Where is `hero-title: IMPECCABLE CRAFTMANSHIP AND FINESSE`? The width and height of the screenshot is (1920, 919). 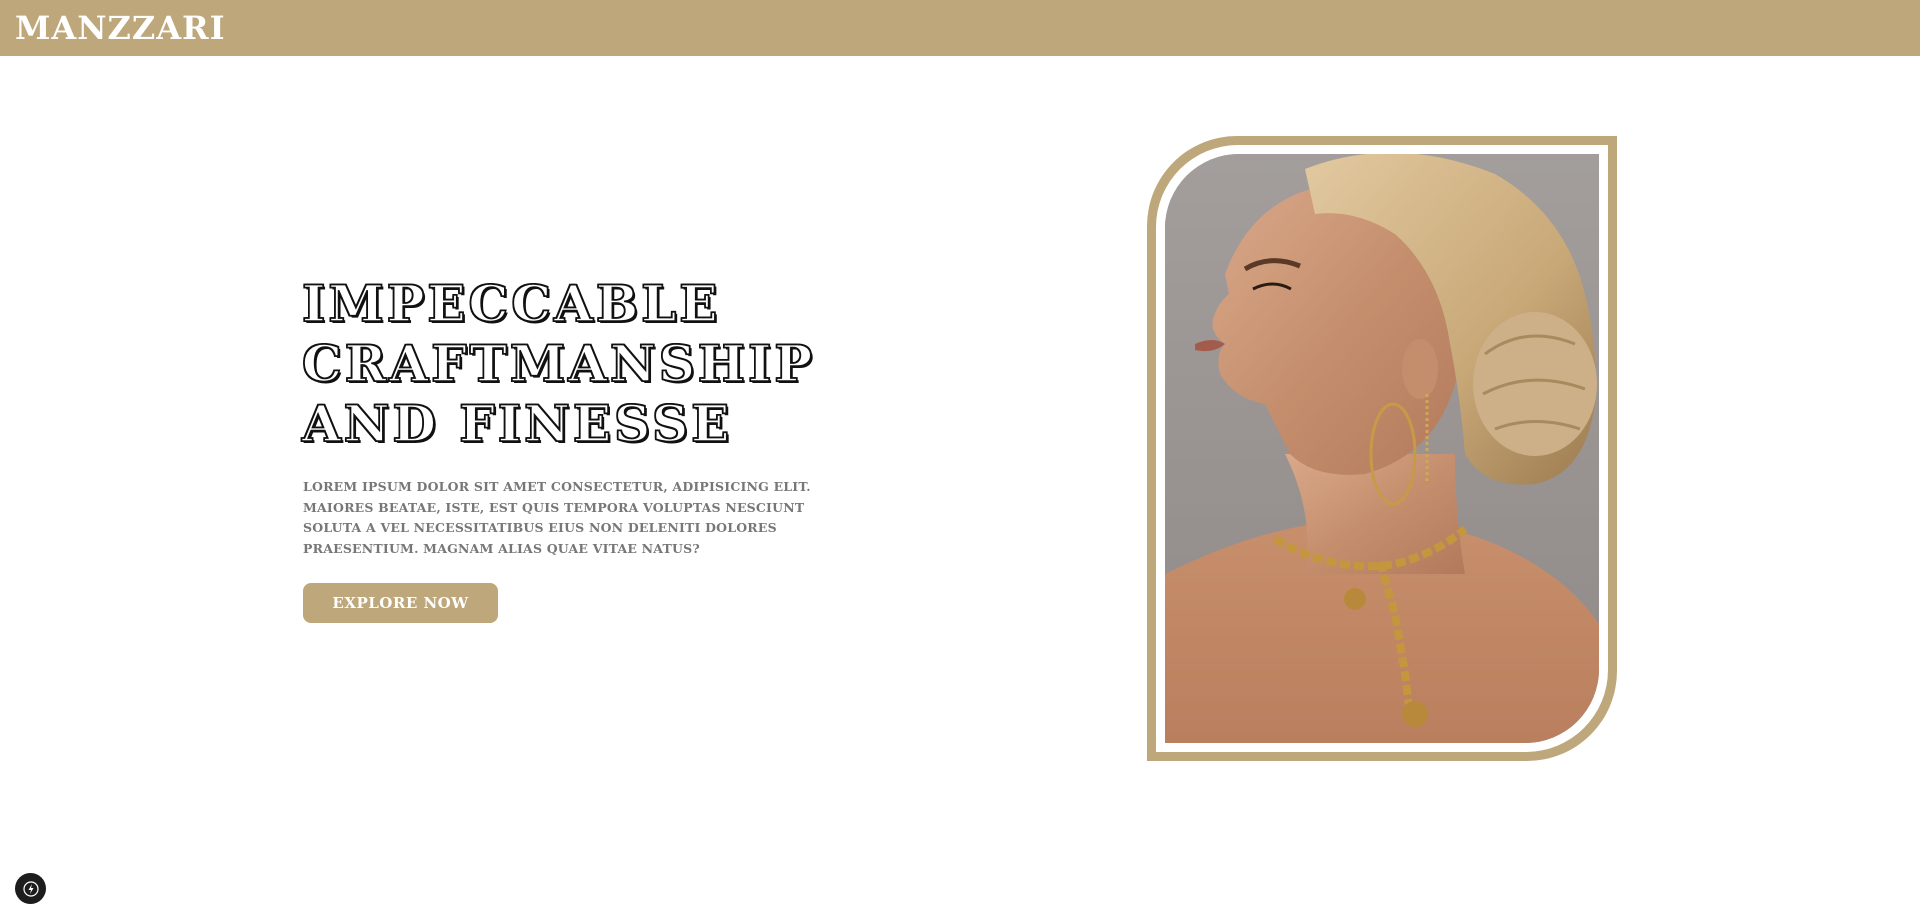
hero-title: IMPECCABLE CRAFTMANSHIP AND FINESSE is located at coordinates (558, 363).